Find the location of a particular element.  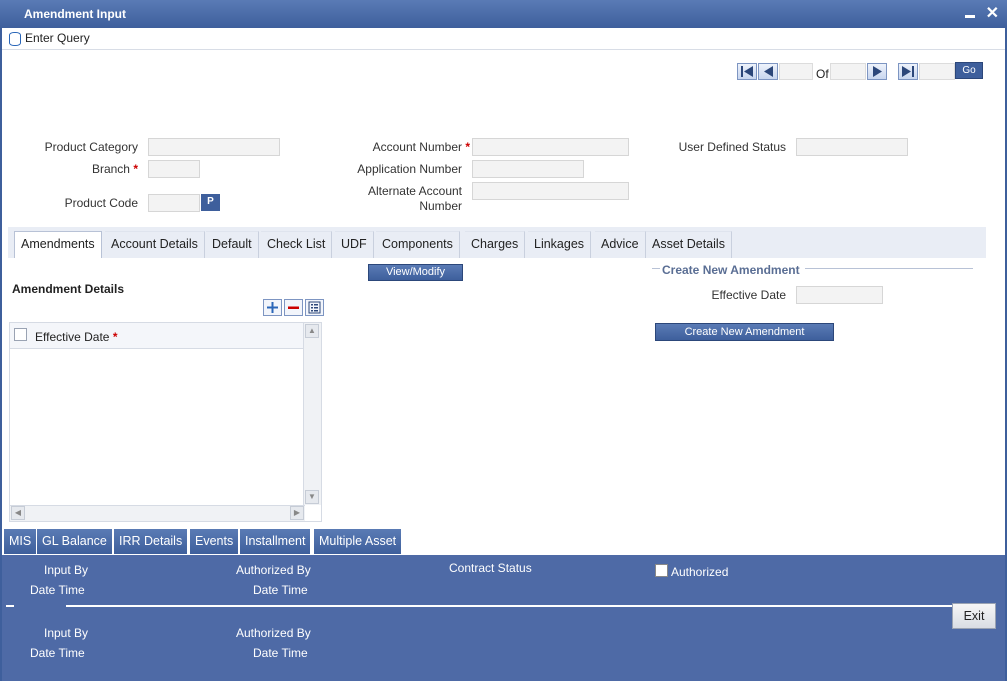

toolbar: Enter Query is located at coordinates (503, 39).